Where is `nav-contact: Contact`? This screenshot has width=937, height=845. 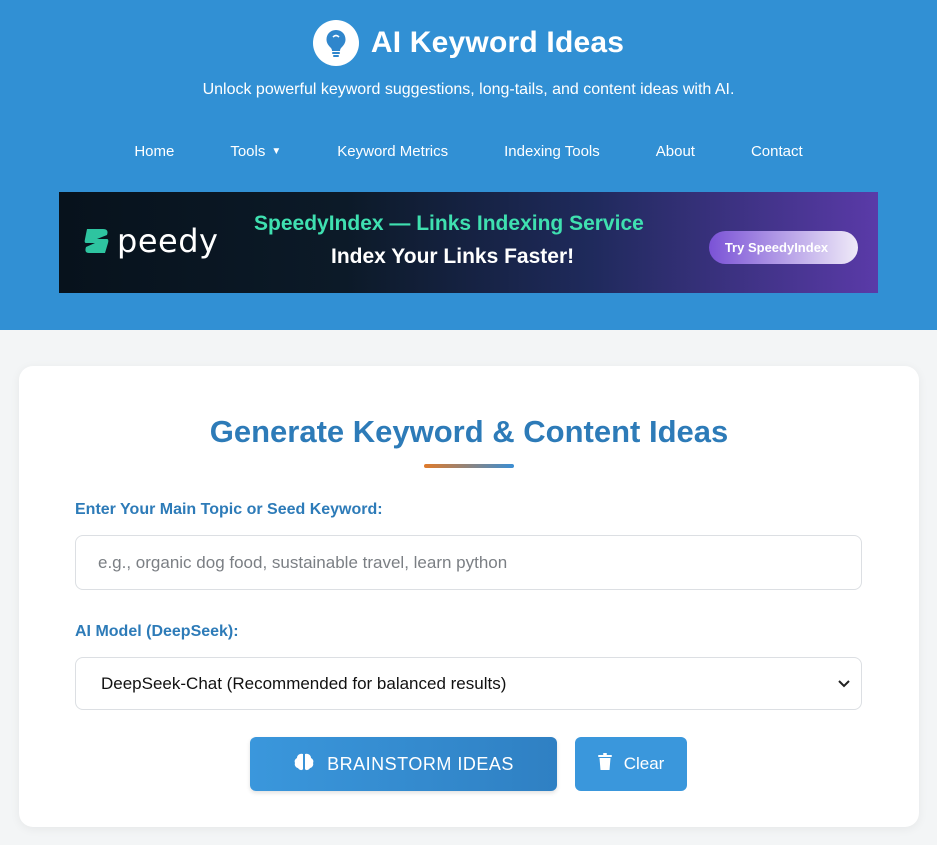 nav-contact: Contact is located at coordinates (777, 151).